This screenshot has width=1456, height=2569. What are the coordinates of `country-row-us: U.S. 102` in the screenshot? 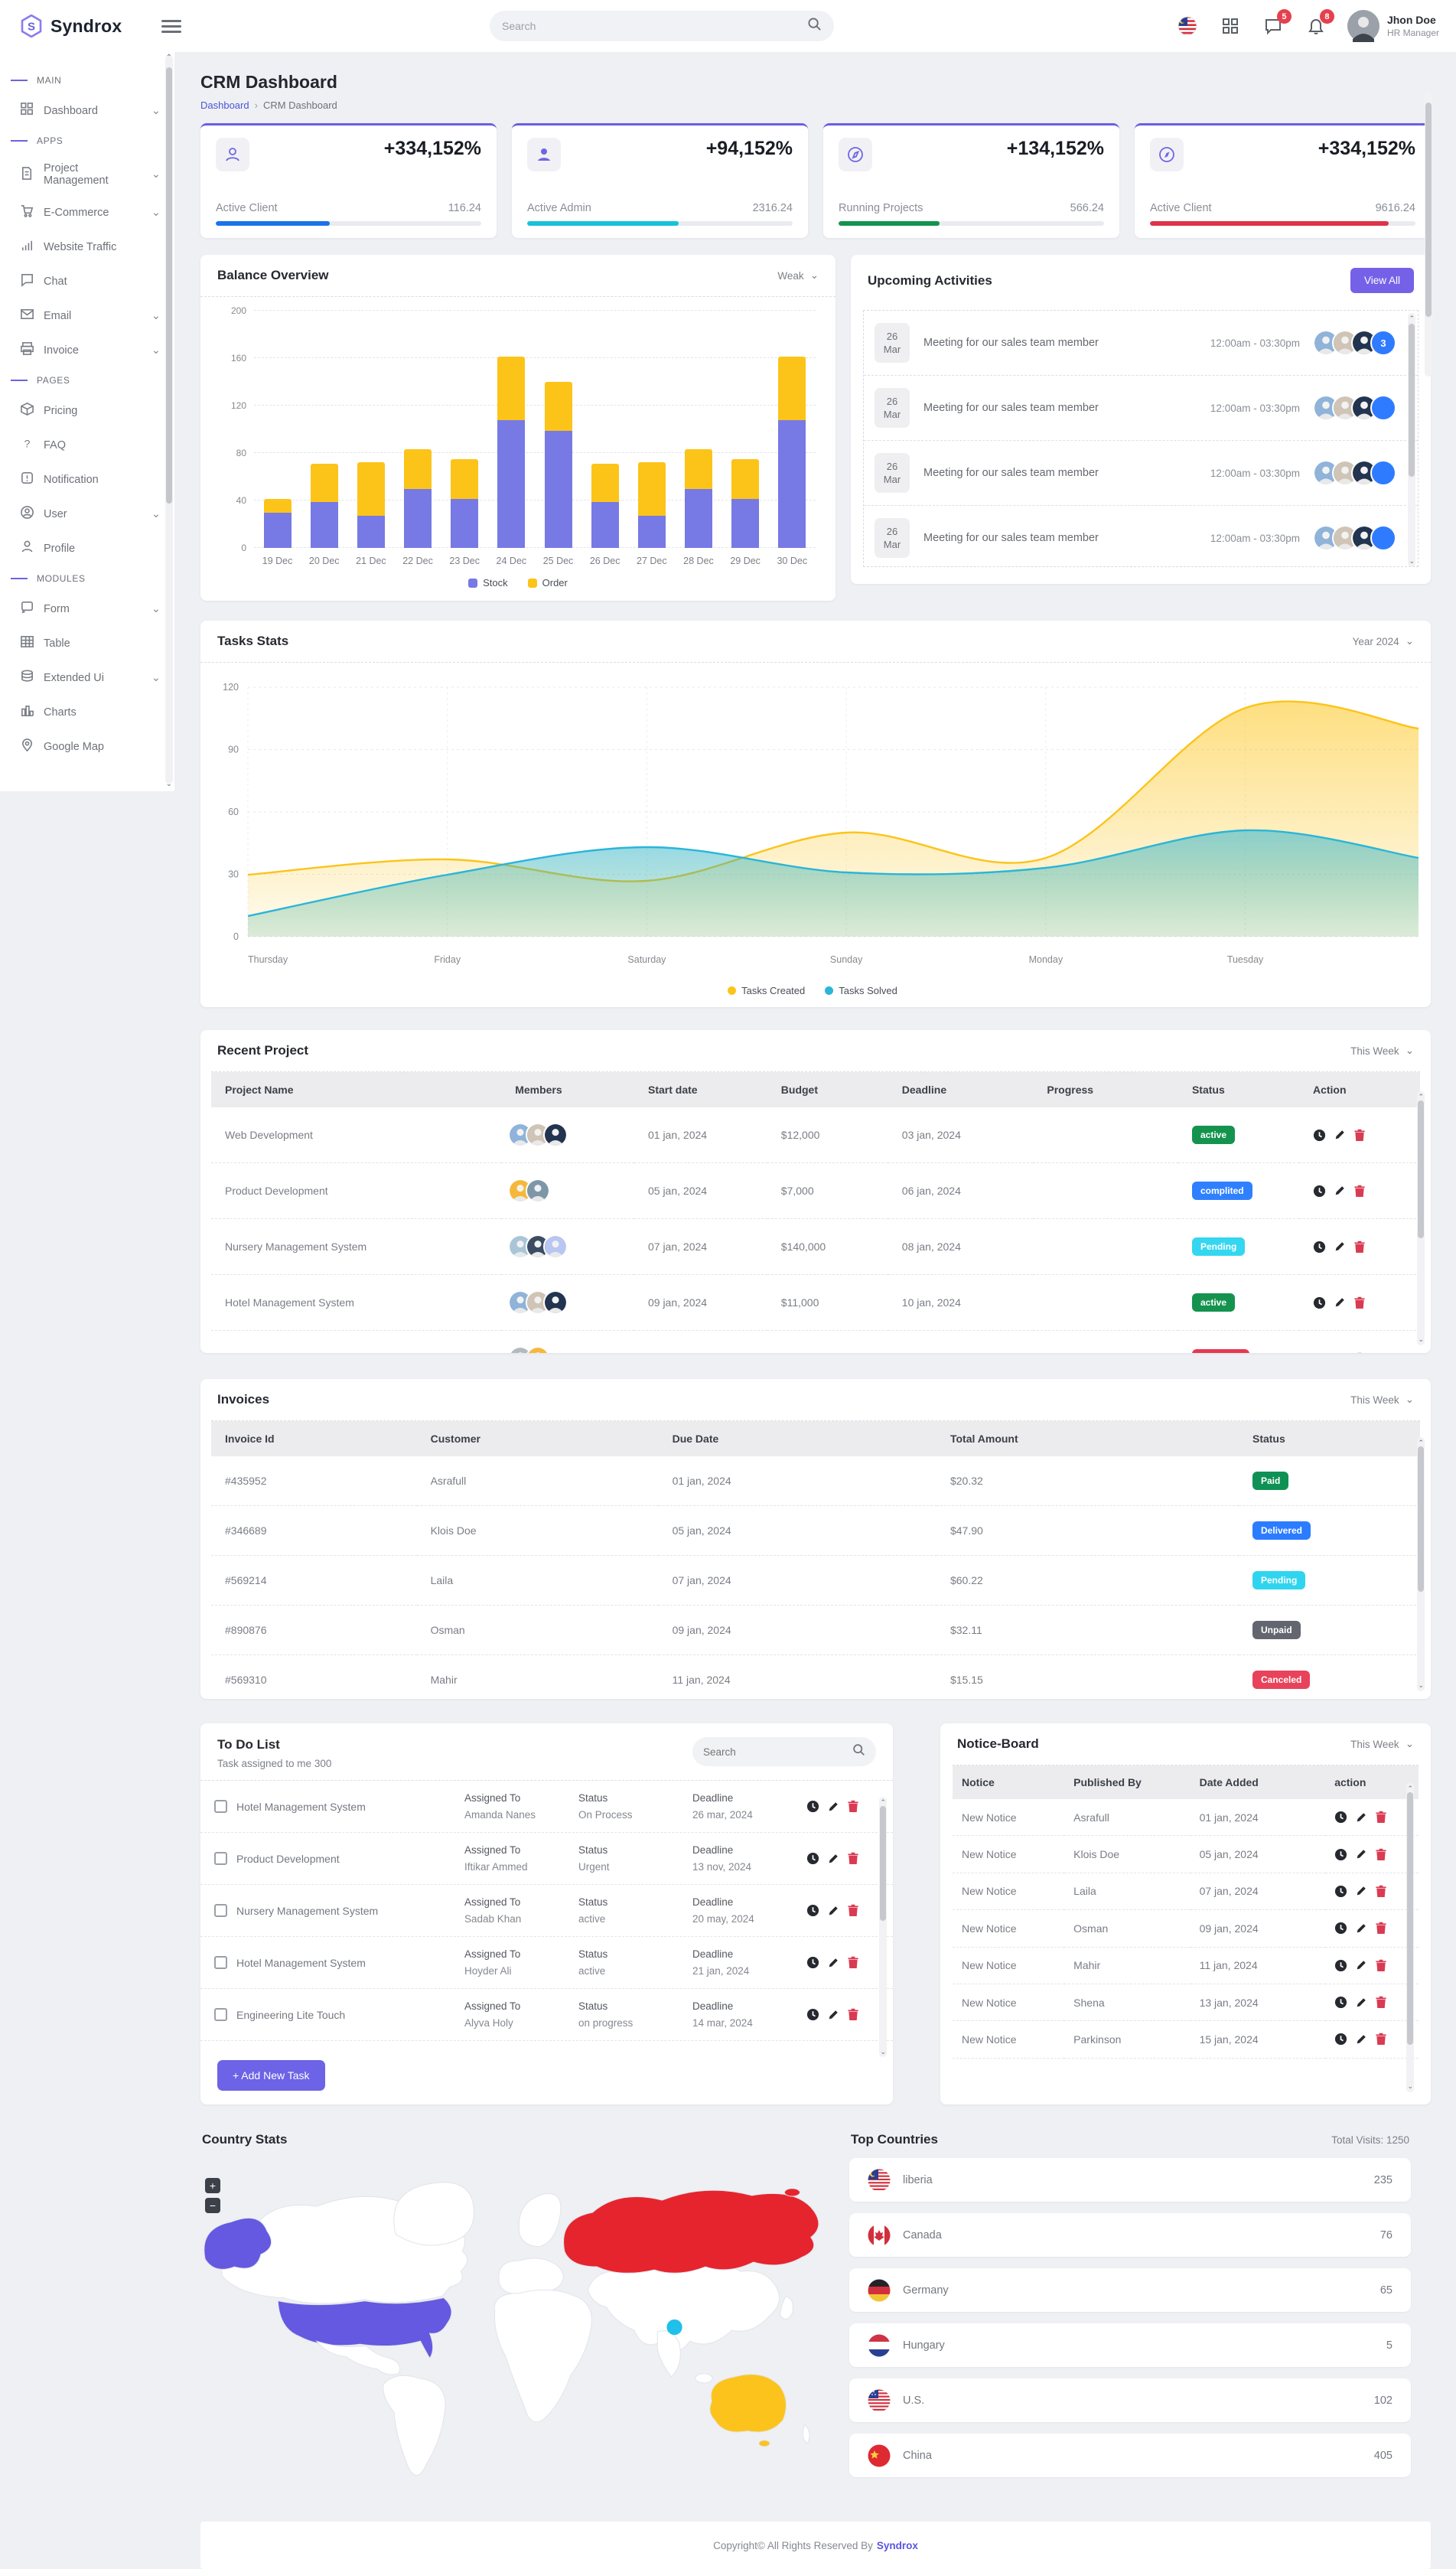 It's located at (1130, 2400).